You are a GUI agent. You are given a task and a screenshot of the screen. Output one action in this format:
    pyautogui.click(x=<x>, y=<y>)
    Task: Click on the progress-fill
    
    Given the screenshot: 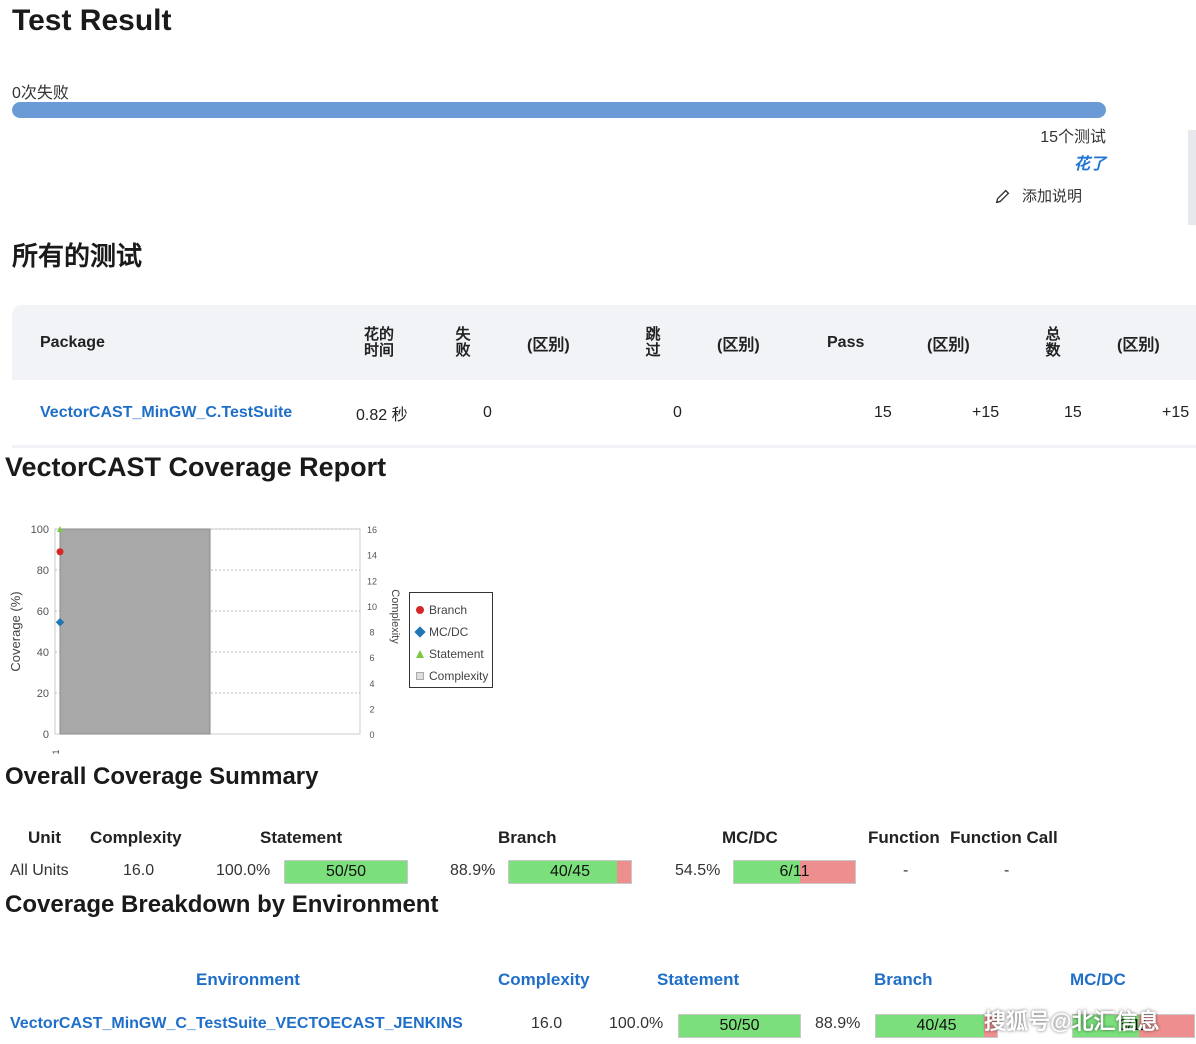 What is the action you would take?
    pyautogui.click(x=559, y=110)
    